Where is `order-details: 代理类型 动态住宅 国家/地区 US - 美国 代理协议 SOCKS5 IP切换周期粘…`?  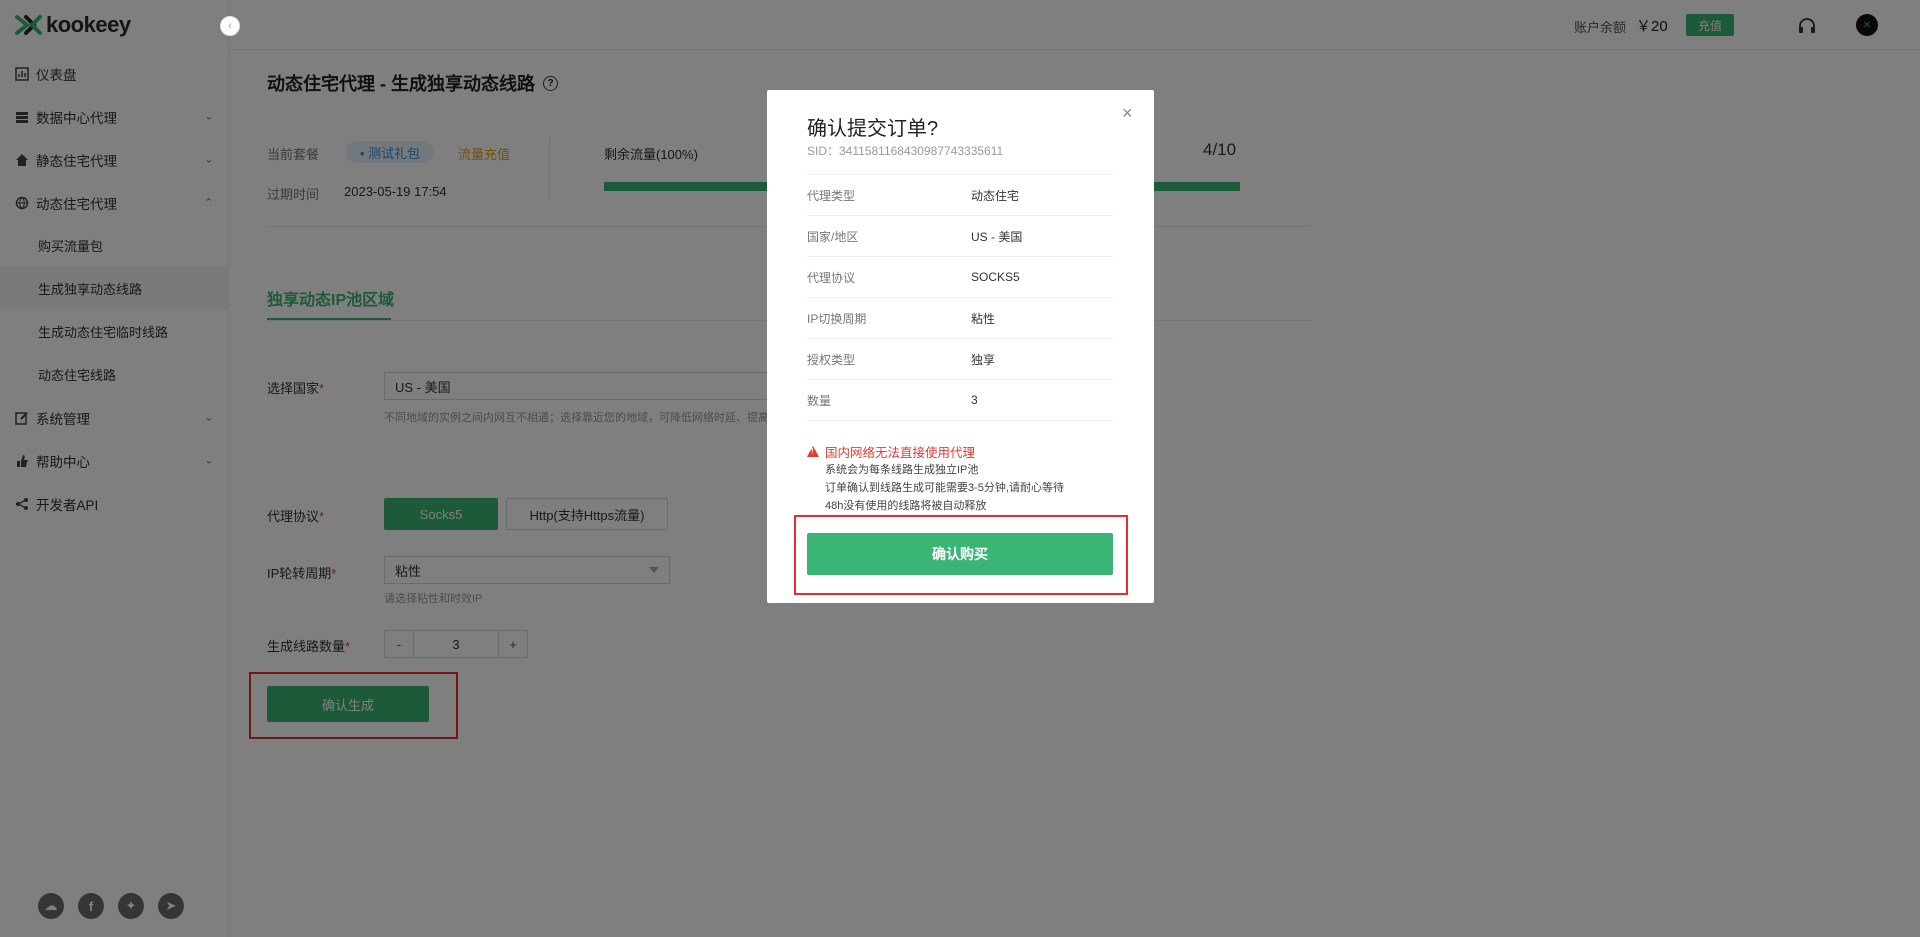
order-details: 代理类型 动态住宅 国家/地区 US - 美国 代理协议 SOCKS5 IP切换周期粘… is located at coordinates (960, 297).